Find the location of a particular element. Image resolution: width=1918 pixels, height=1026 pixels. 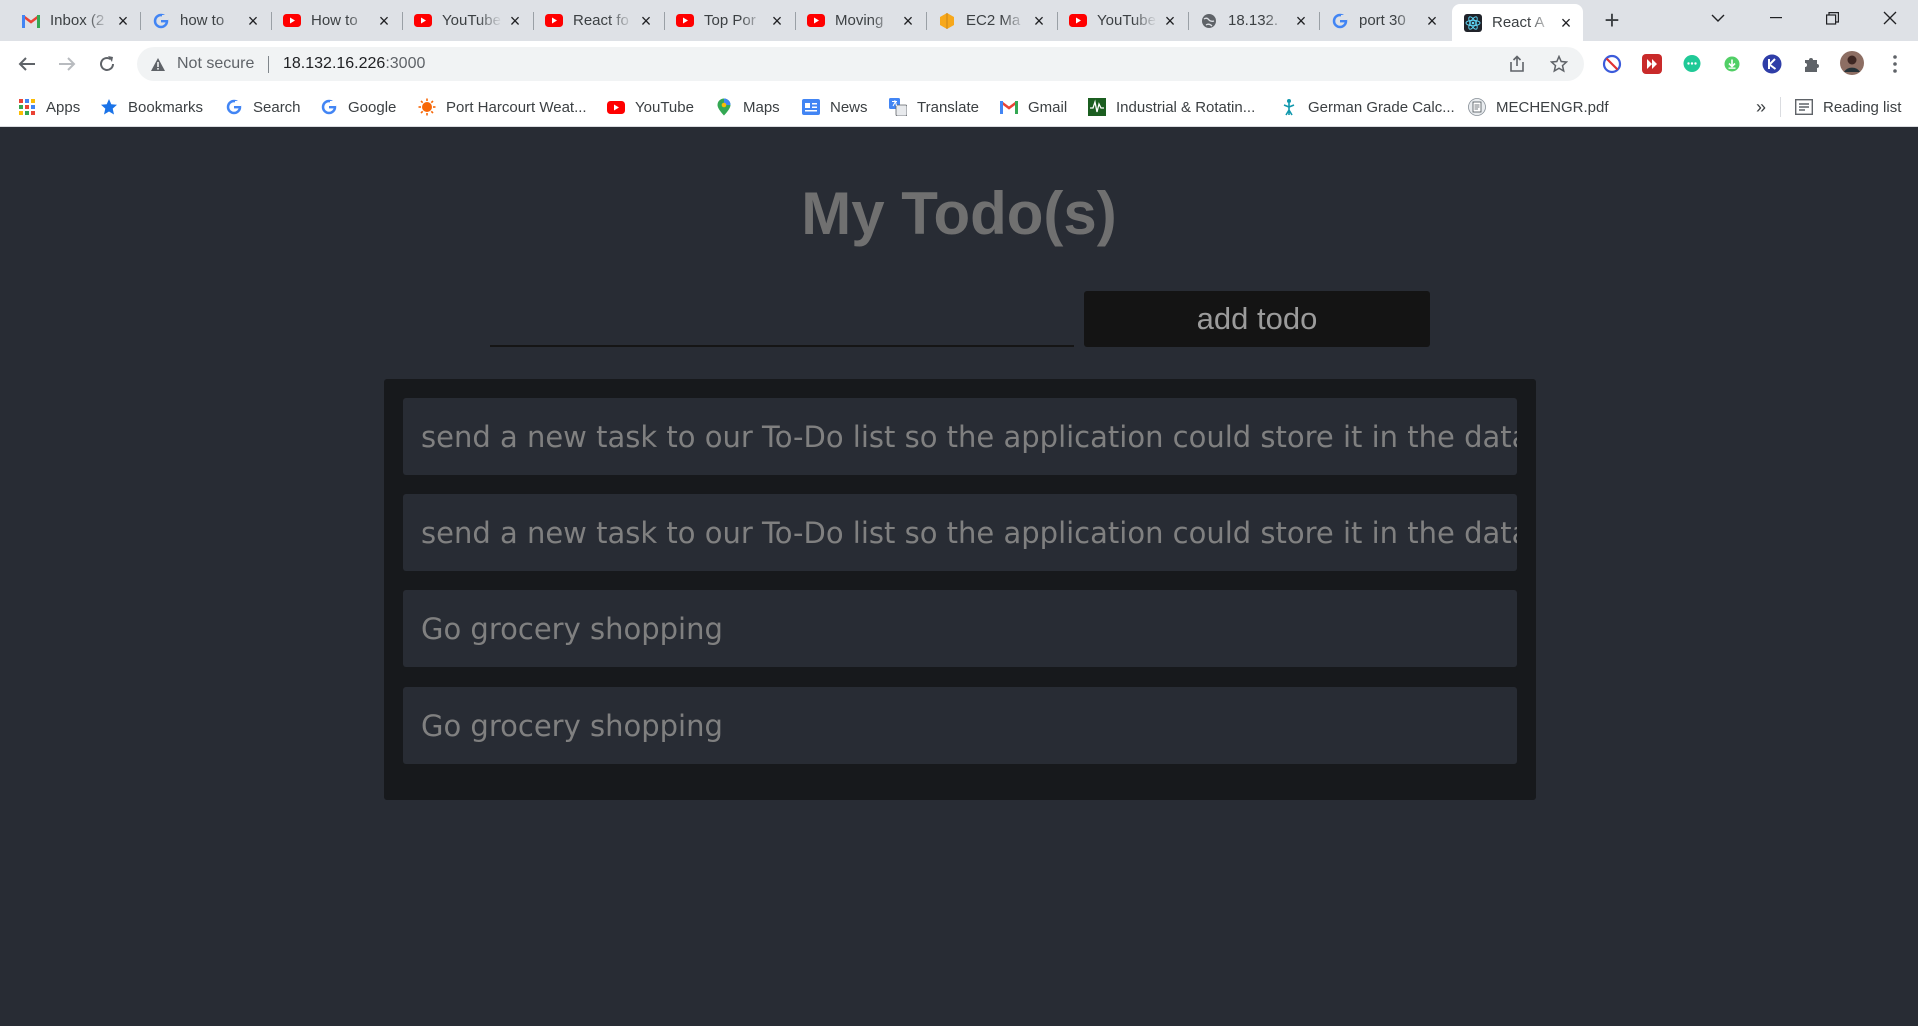

tab: How to × is located at coordinates (336, 20).